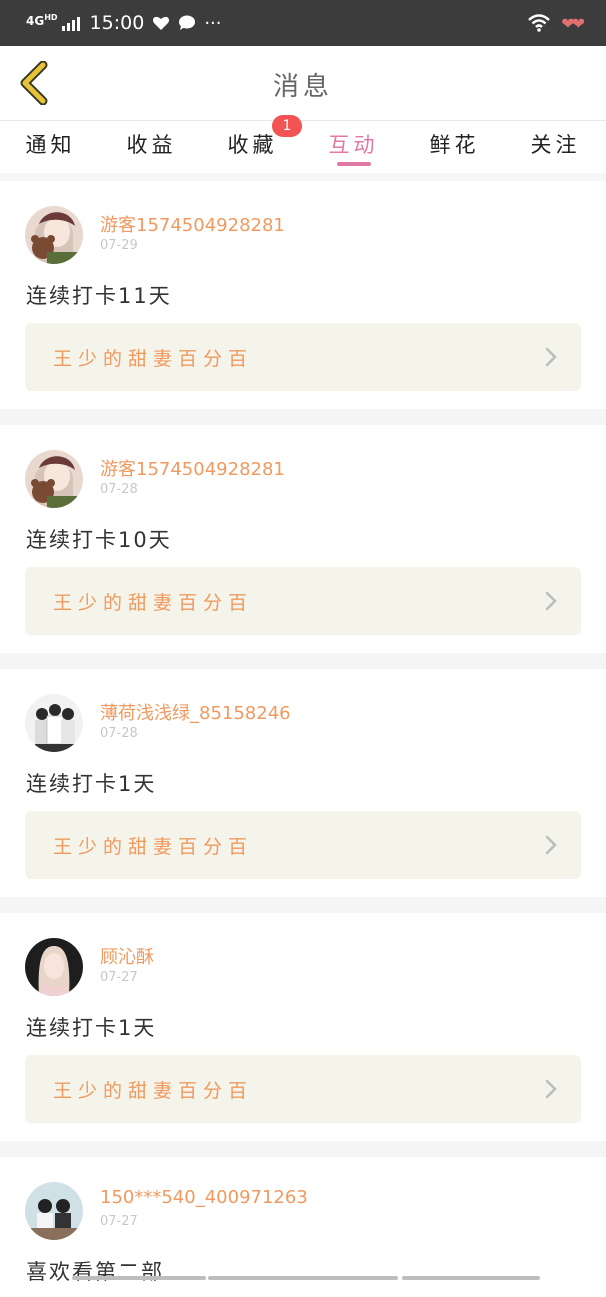  Describe the element at coordinates (99, 296) in the screenshot. I see `message-text: 连续打卡11天` at that location.